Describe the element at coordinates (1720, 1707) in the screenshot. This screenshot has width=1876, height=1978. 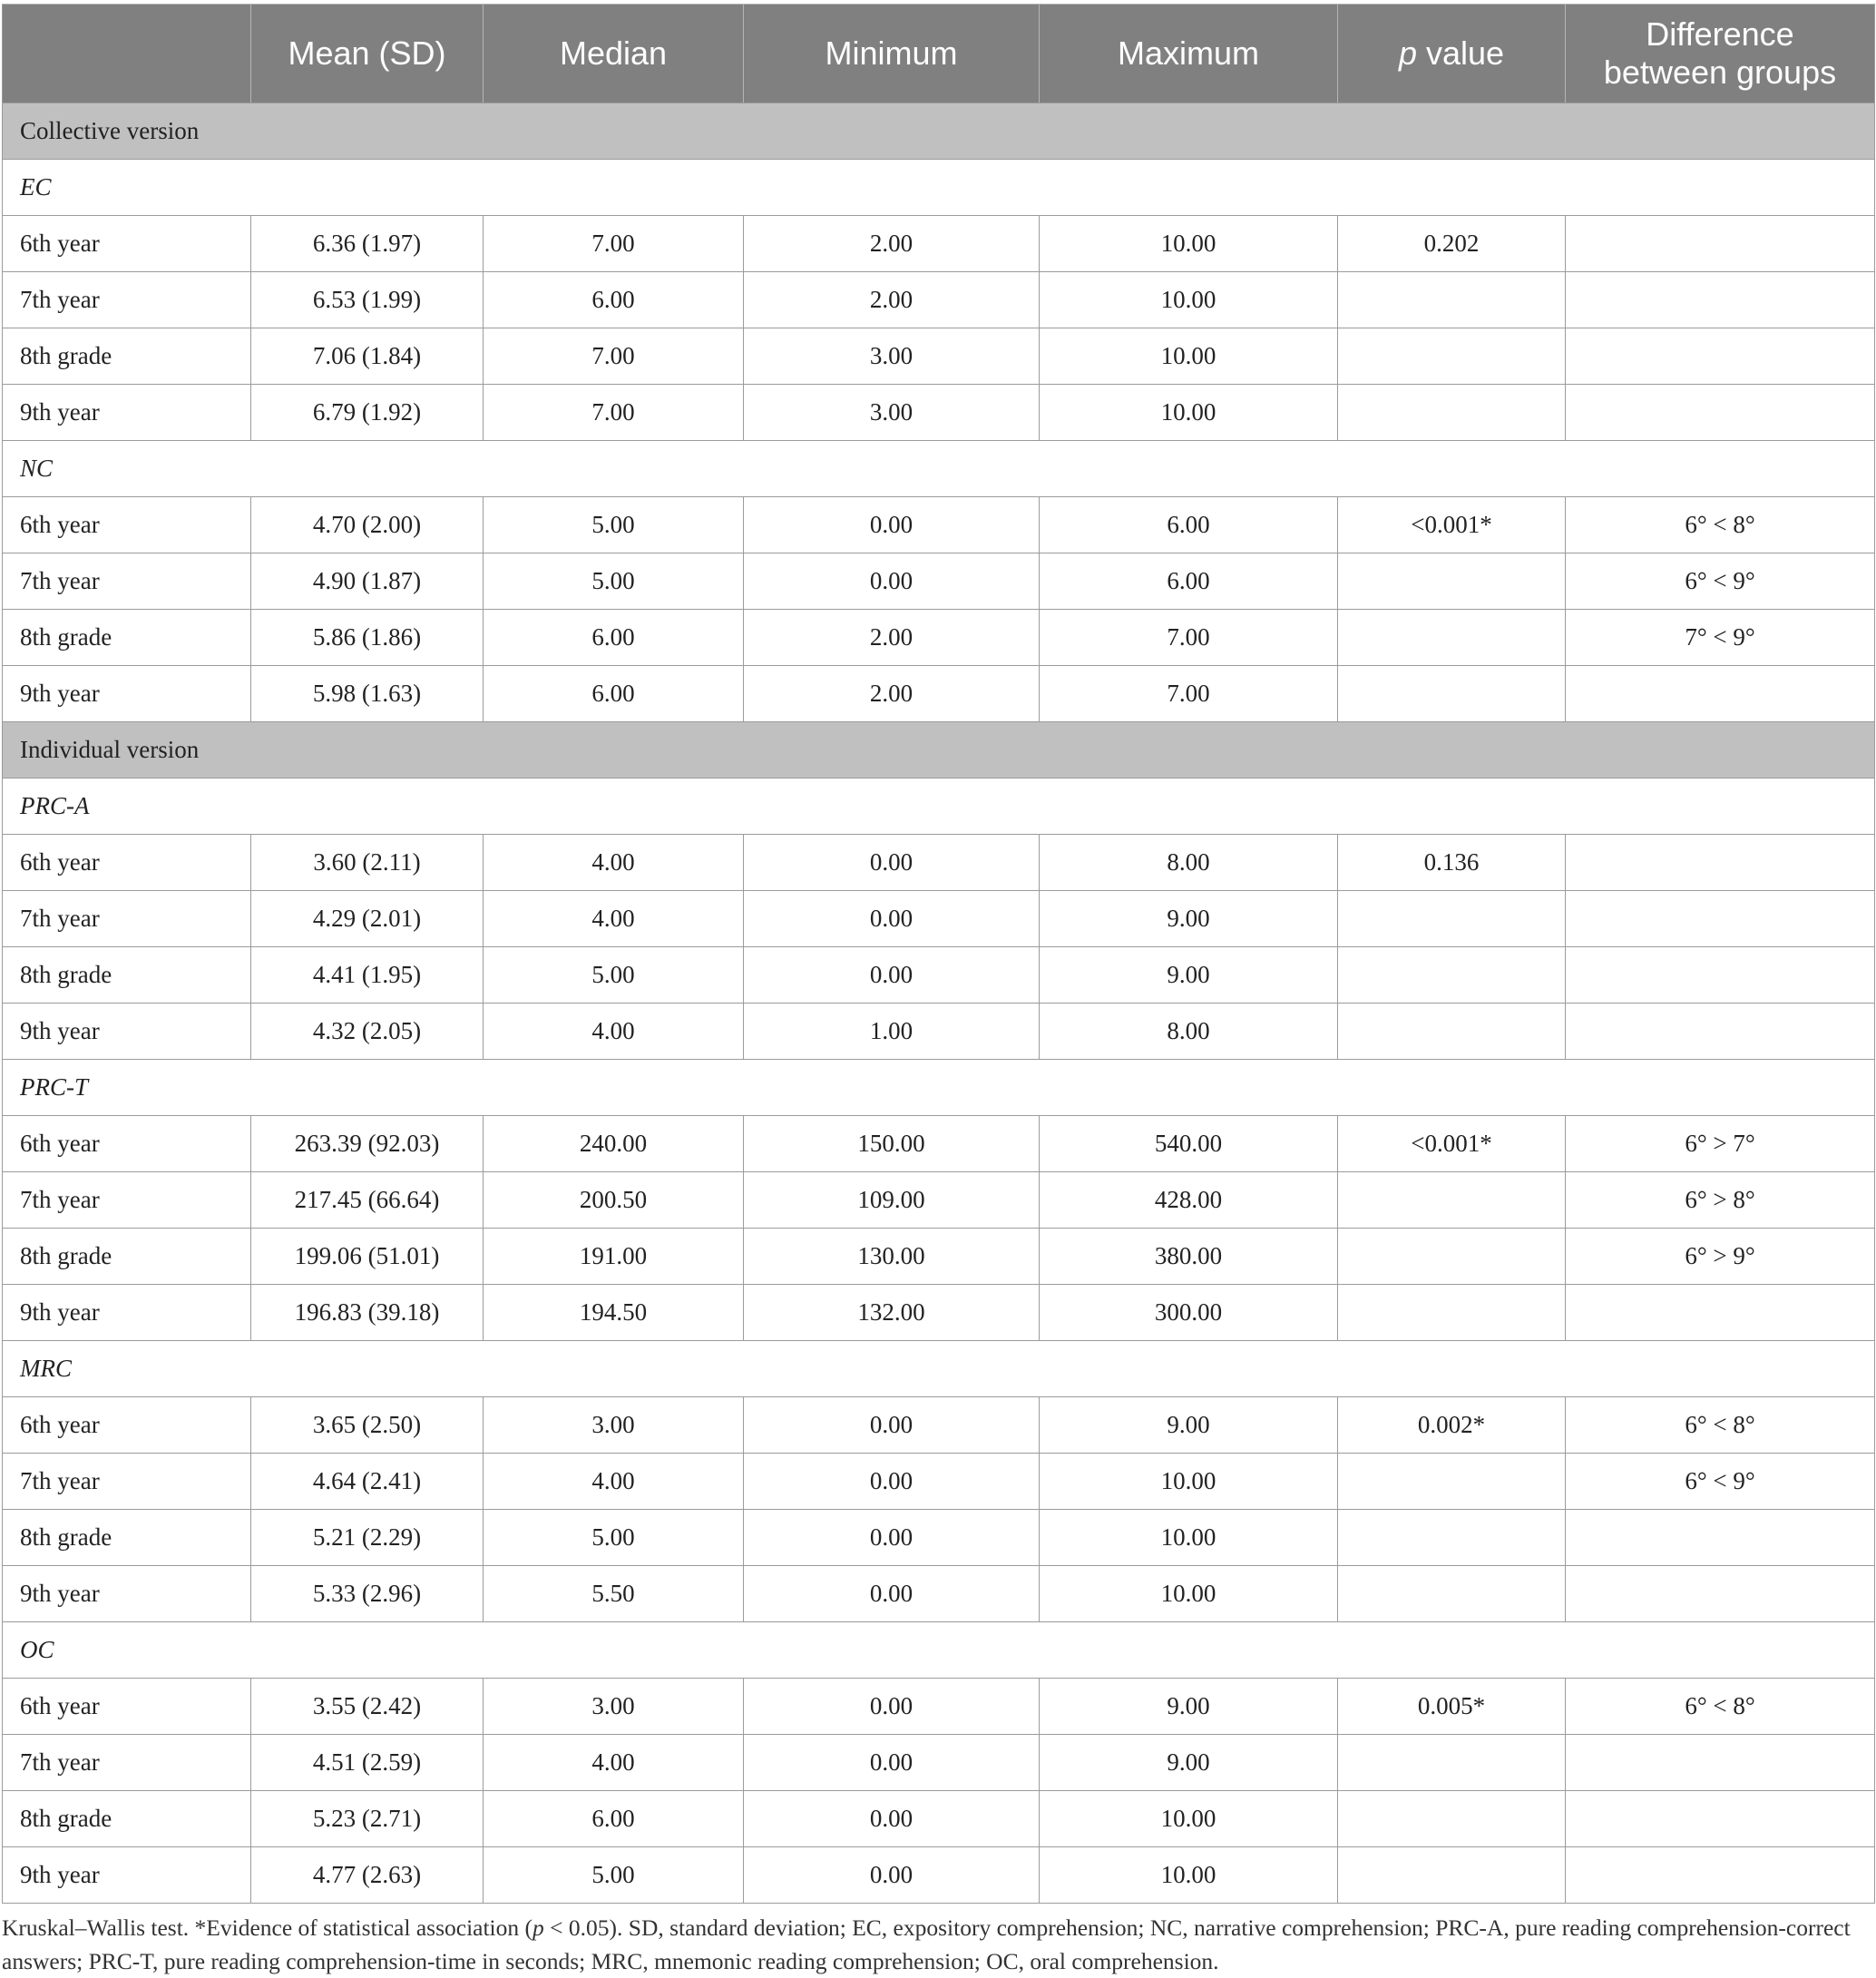
I see `difference-cell: 6° < 8°` at that location.